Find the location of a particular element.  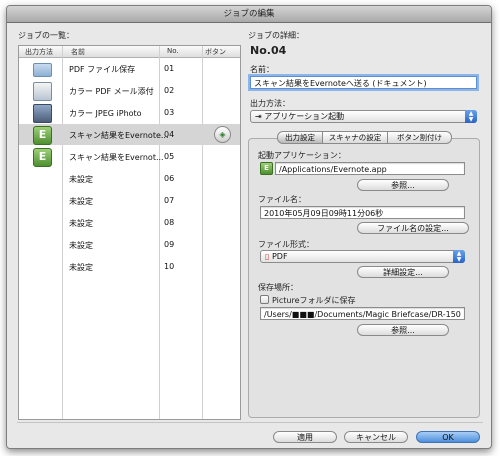

job-list-heading: ジョブの一覧： is located at coordinates (46, 35).